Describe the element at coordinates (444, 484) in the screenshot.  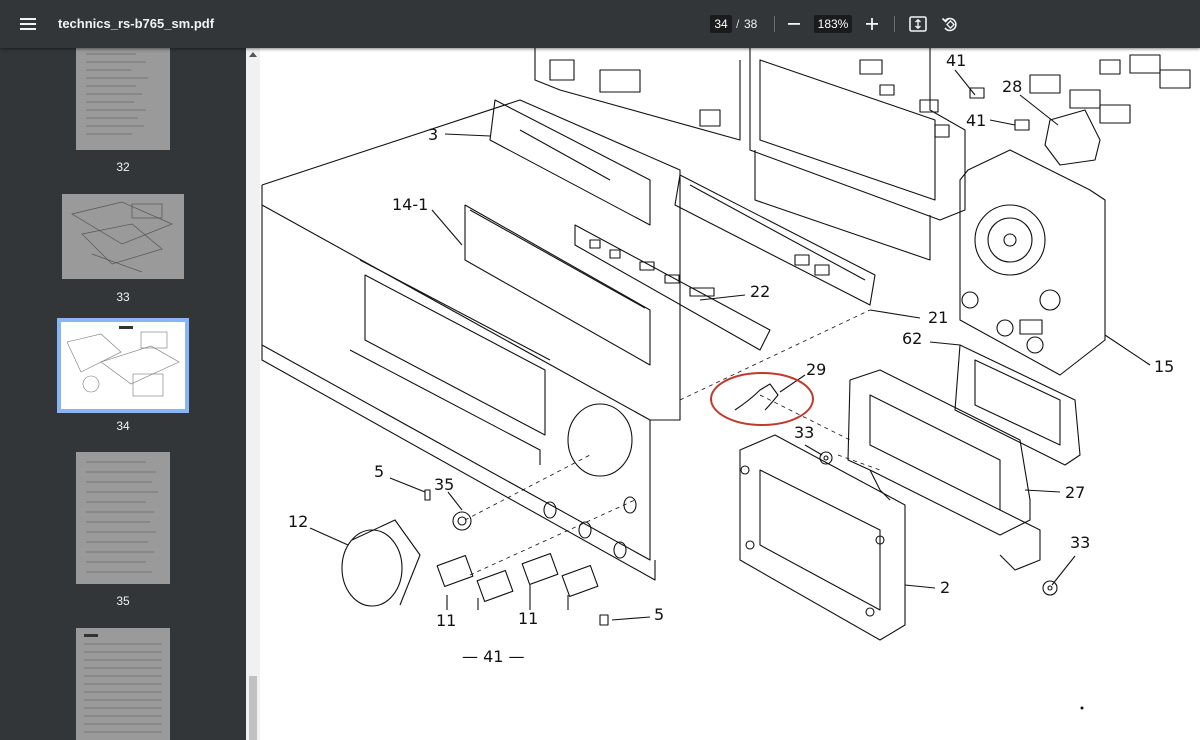
I see `callout-label: 35` at that location.